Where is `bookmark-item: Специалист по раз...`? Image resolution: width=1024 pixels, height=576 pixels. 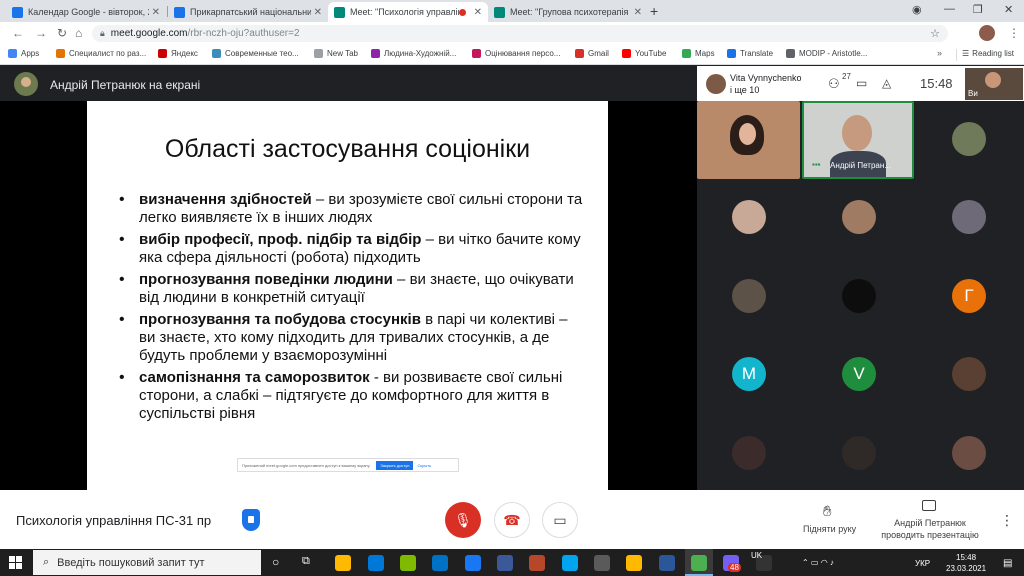
bookmark-item: Специалист по раз... is located at coordinates (101, 53).